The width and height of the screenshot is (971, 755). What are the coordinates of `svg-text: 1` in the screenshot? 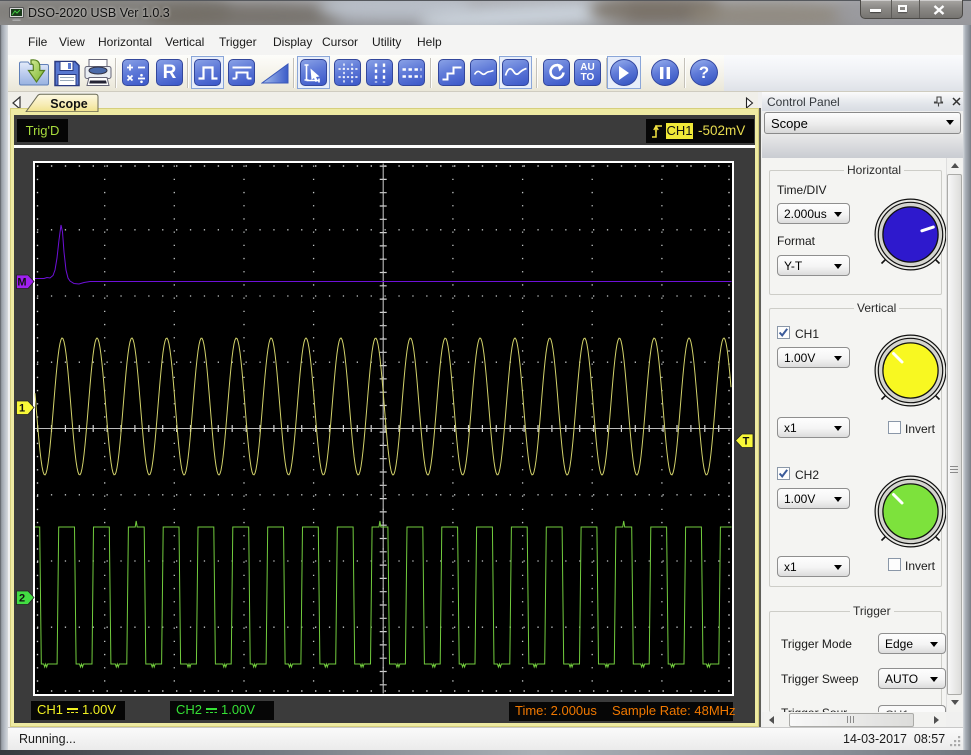 It's located at (22, 408).